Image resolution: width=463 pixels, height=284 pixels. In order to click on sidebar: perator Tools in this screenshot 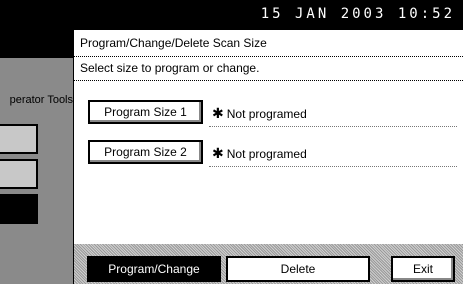, I will do `click(36, 157)`.